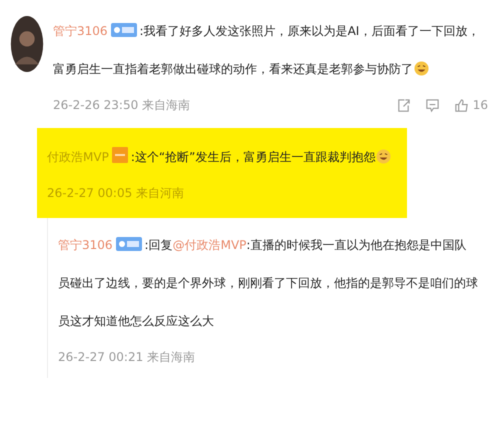  What do you see at coordinates (432, 105) in the screenshot?
I see `comment-icon` at bounding box center [432, 105].